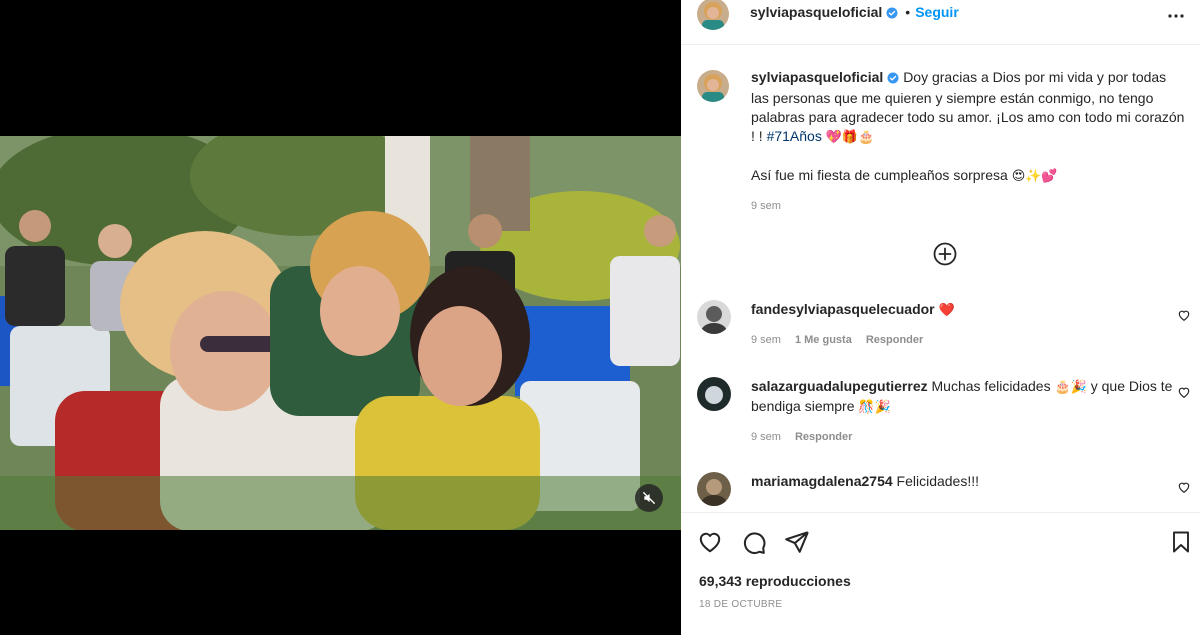 Image resolution: width=1200 pixels, height=635 pixels. What do you see at coordinates (1181, 544) in the screenshot?
I see `save-icon` at bounding box center [1181, 544].